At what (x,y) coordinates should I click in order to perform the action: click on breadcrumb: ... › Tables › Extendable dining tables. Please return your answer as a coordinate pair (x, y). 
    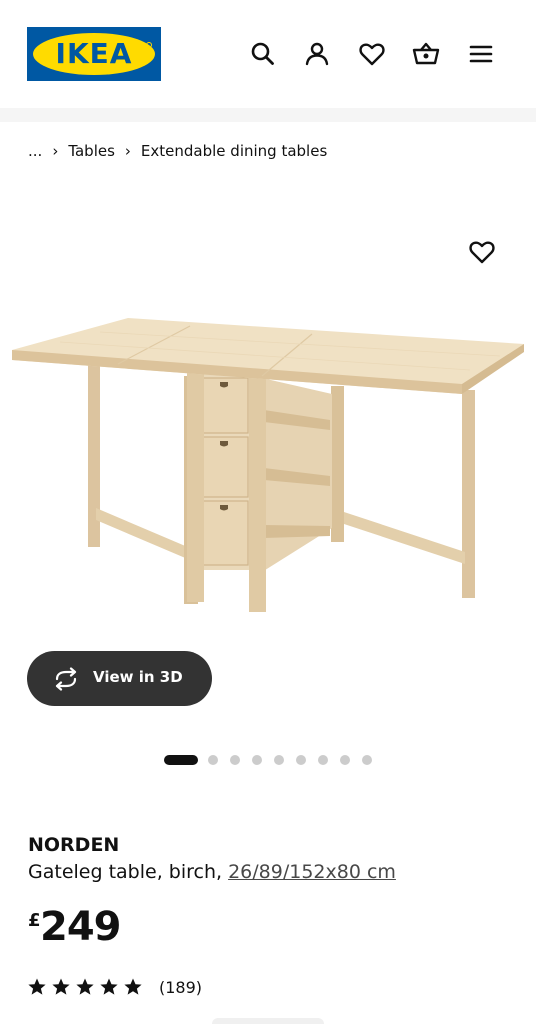
    Looking at the image, I should click on (177, 151).